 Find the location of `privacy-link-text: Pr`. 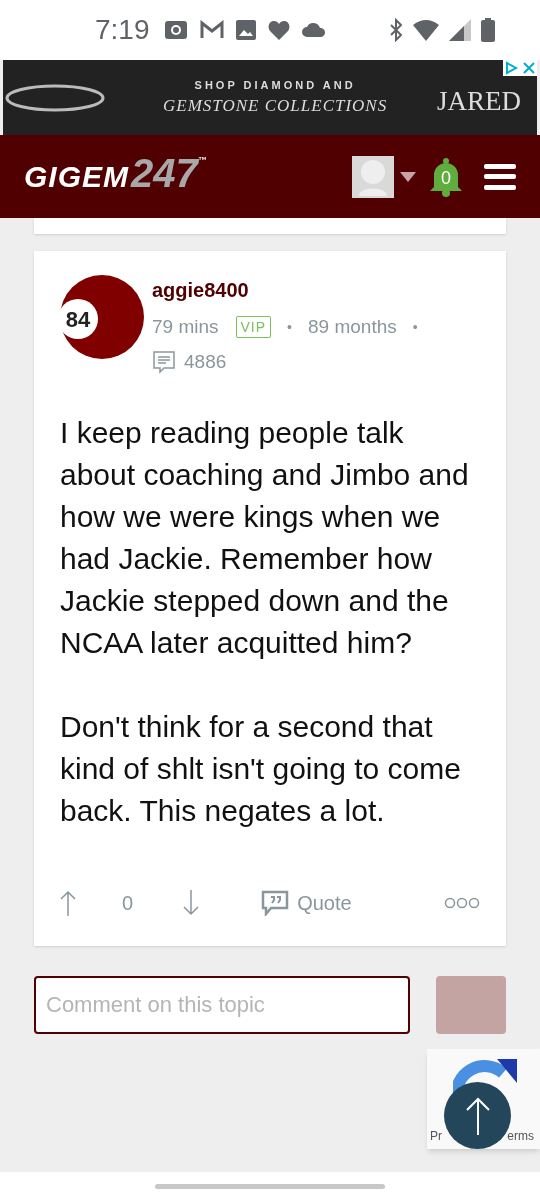

privacy-link-text: Pr is located at coordinates (436, 1136).